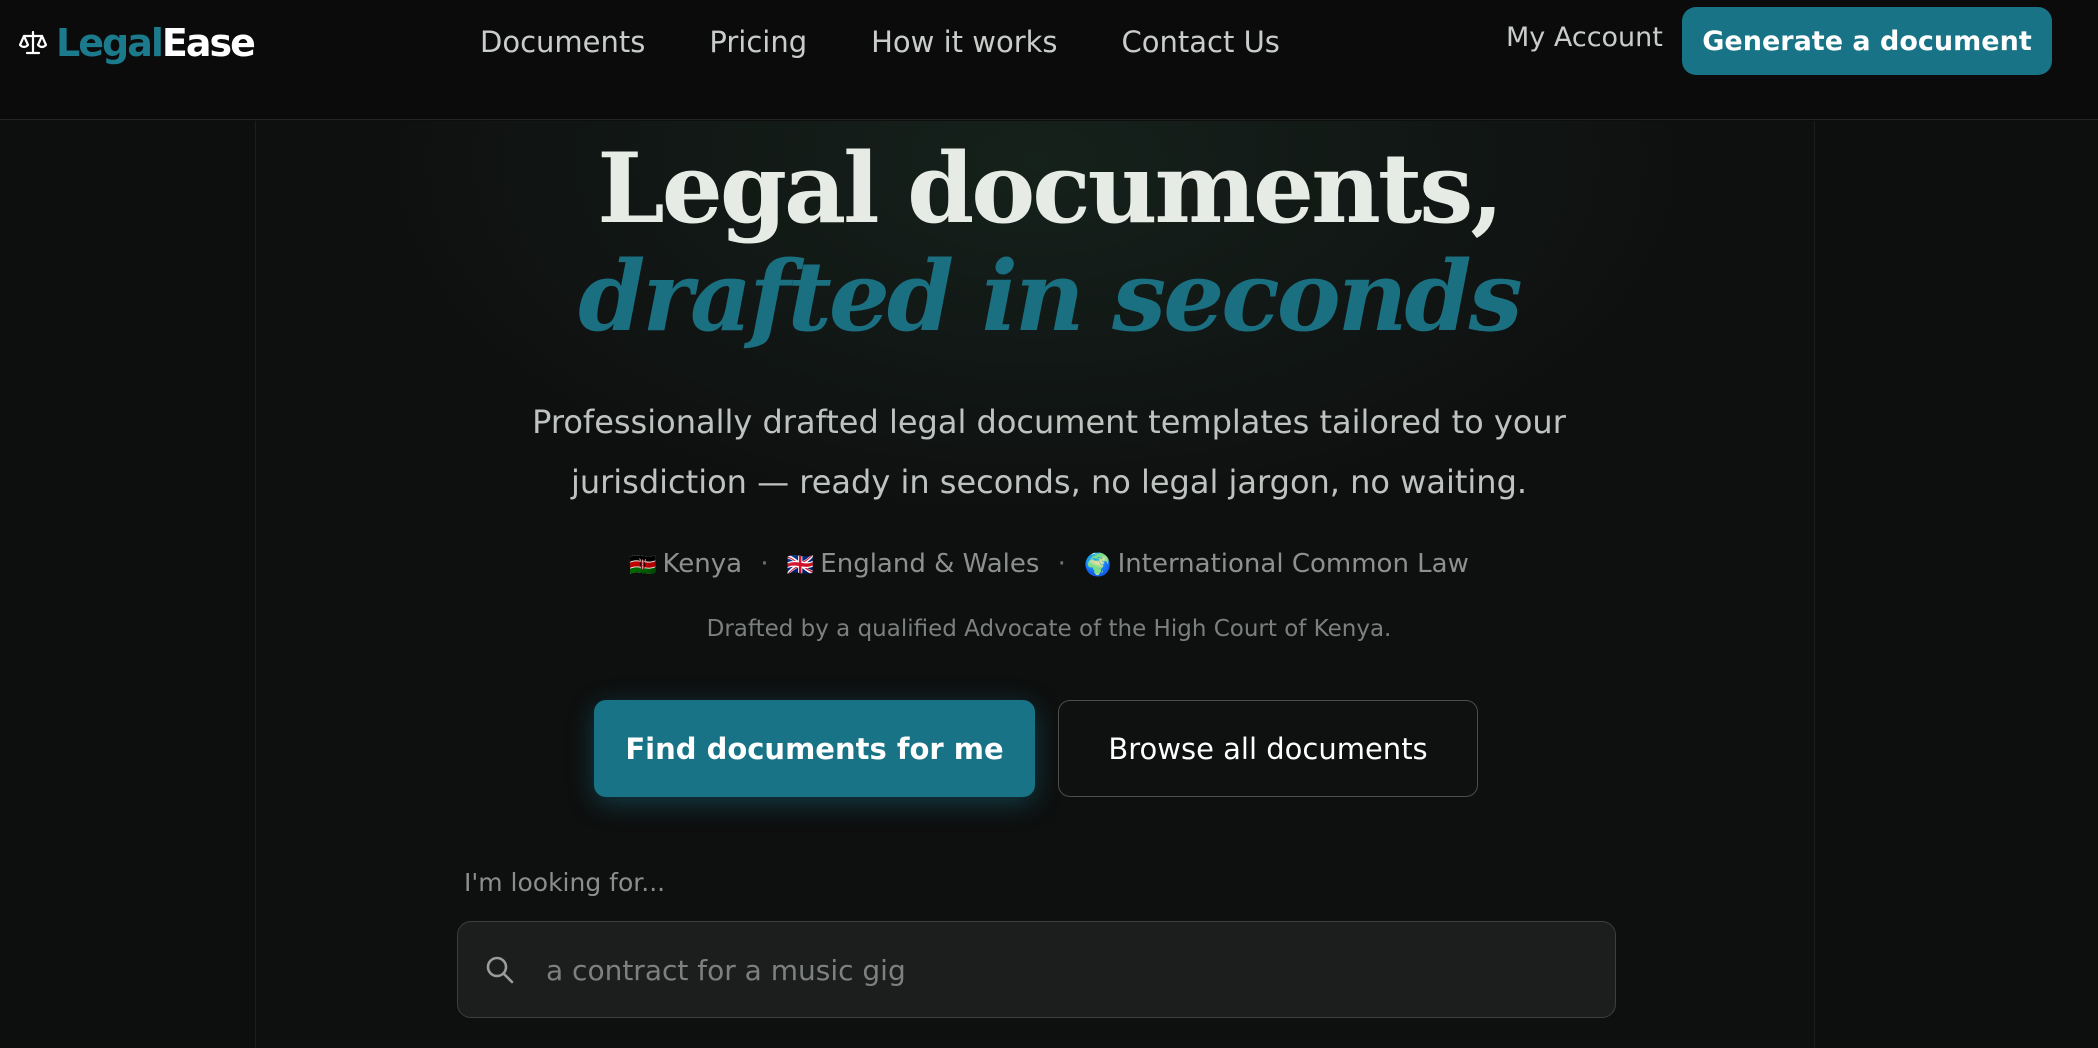  What do you see at coordinates (930, 564) in the screenshot?
I see `jurisdiction-label: England & Wales` at bounding box center [930, 564].